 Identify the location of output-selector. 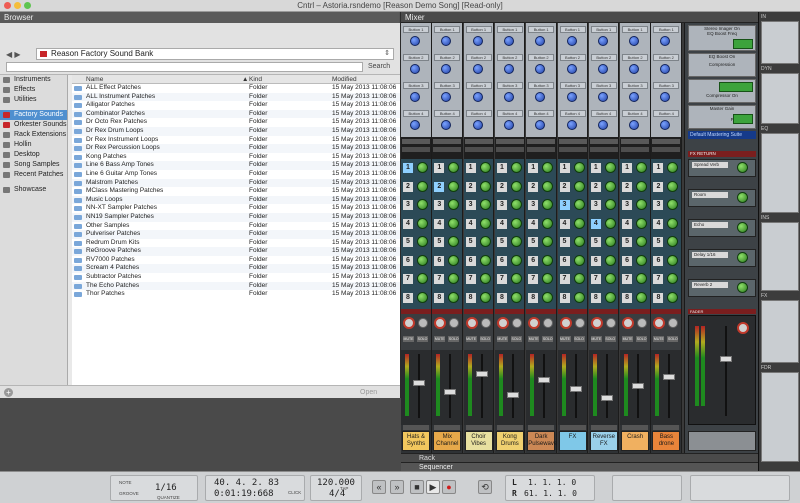
(603, 427).